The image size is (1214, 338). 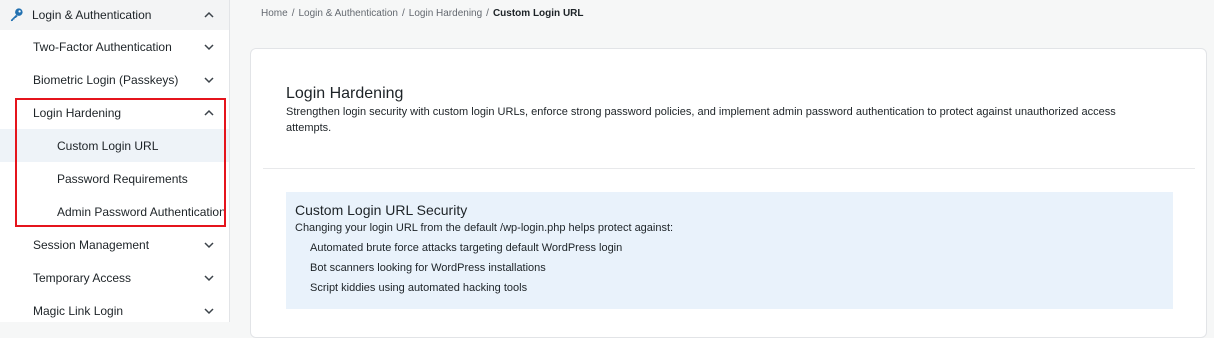 I want to click on sidebar-item-label: Password Requirements, so click(x=122, y=178).